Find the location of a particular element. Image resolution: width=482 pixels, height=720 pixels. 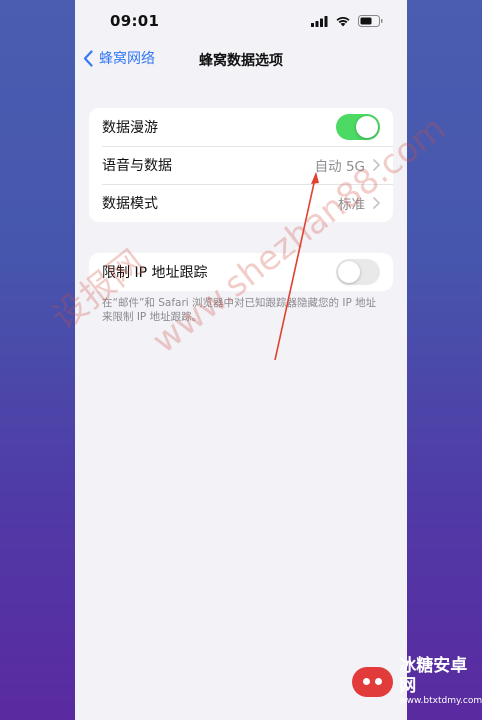

navigation-bar: 蜂窝网络 蜂窝数据选项 is located at coordinates (241, 60).